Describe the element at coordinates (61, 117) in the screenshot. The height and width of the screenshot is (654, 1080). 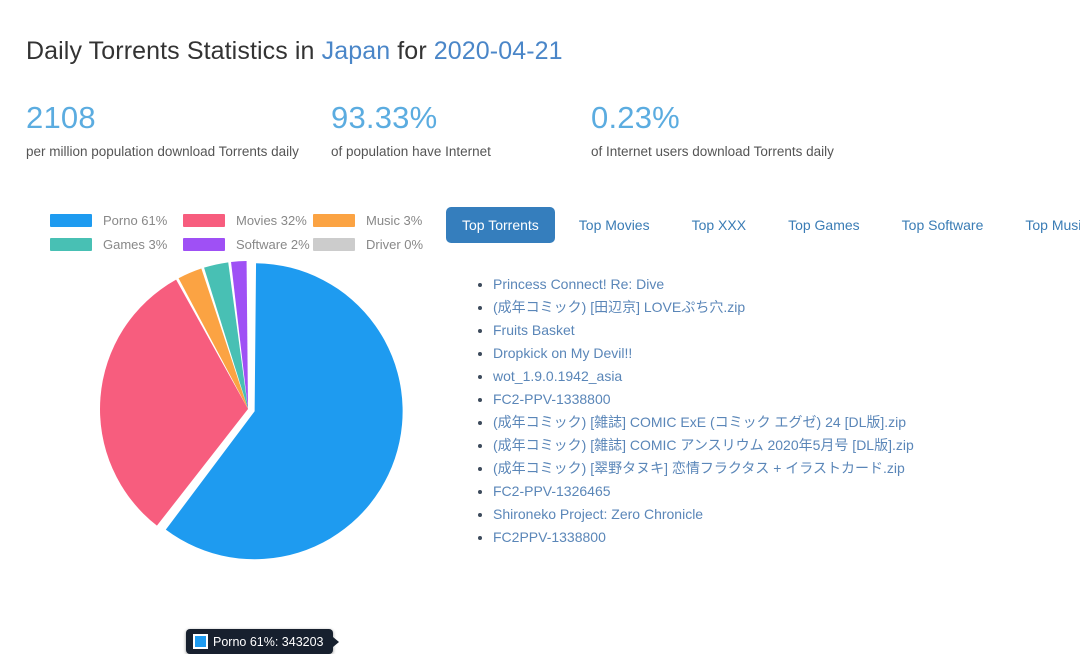
I see `stat-value: 2108` at that location.